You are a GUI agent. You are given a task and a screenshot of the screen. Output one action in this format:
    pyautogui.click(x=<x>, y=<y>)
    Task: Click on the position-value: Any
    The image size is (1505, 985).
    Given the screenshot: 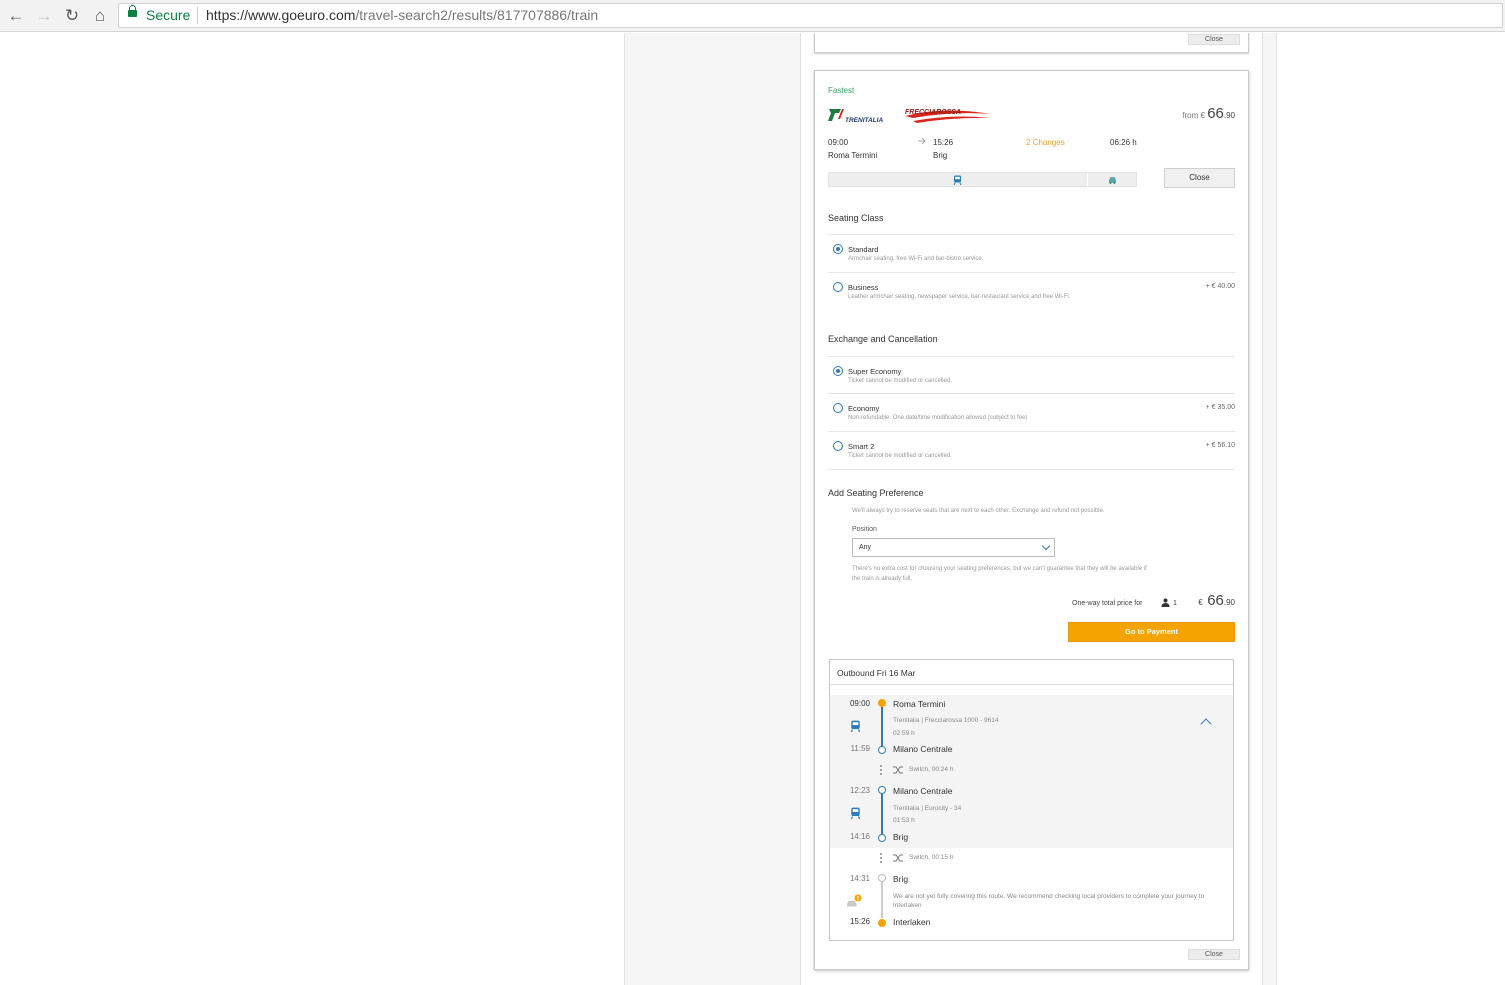 What is the action you would take?
    pyautogui.click(x=865, y=547)
    